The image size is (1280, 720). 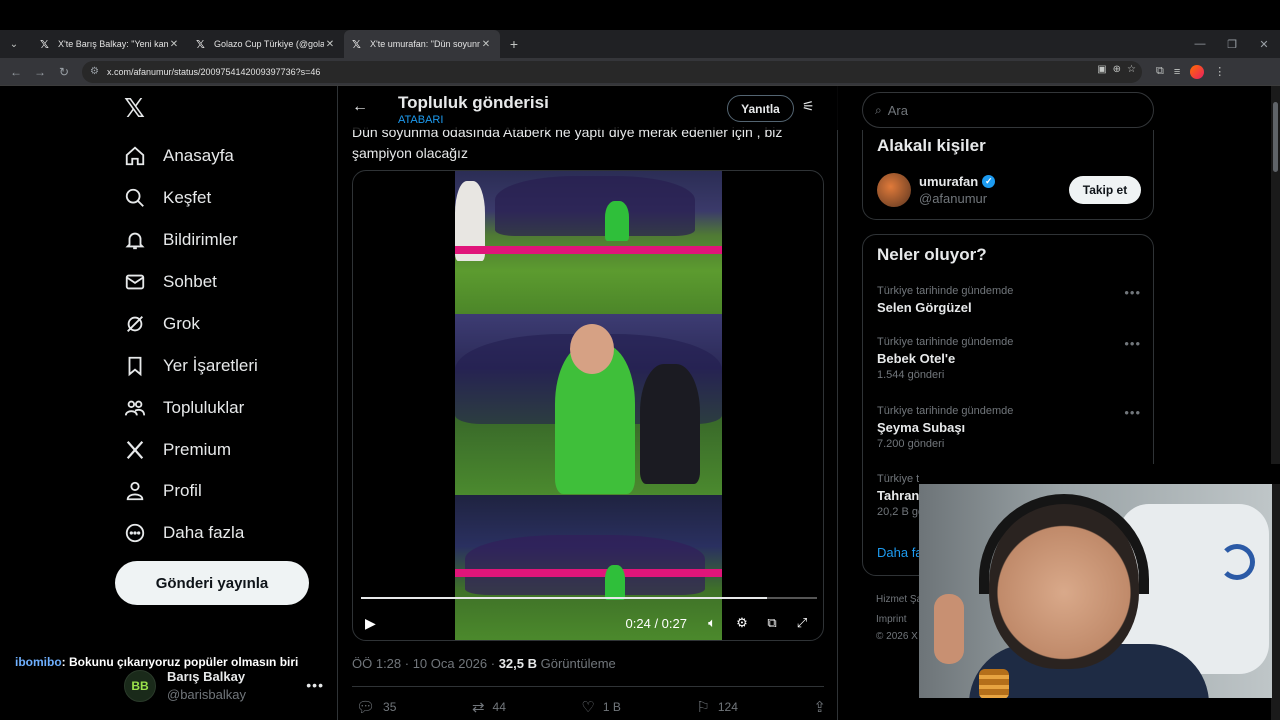 I want to click on back-icon: ←, so click(x=16, y=72).